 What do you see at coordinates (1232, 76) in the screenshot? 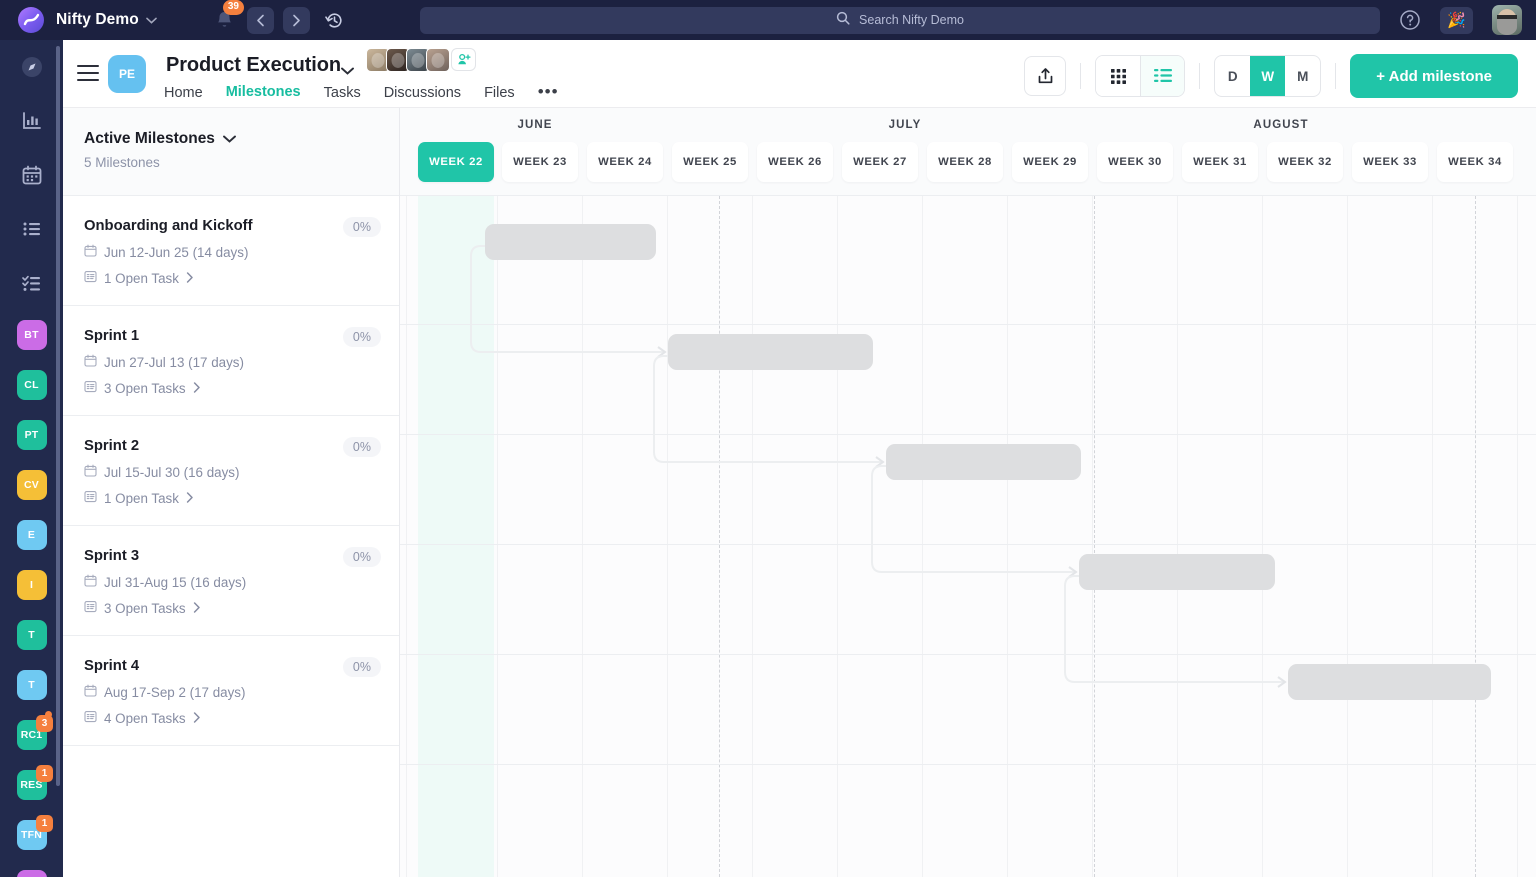
I see `zoom-option-d: D` at bounding box center [1232, 76].